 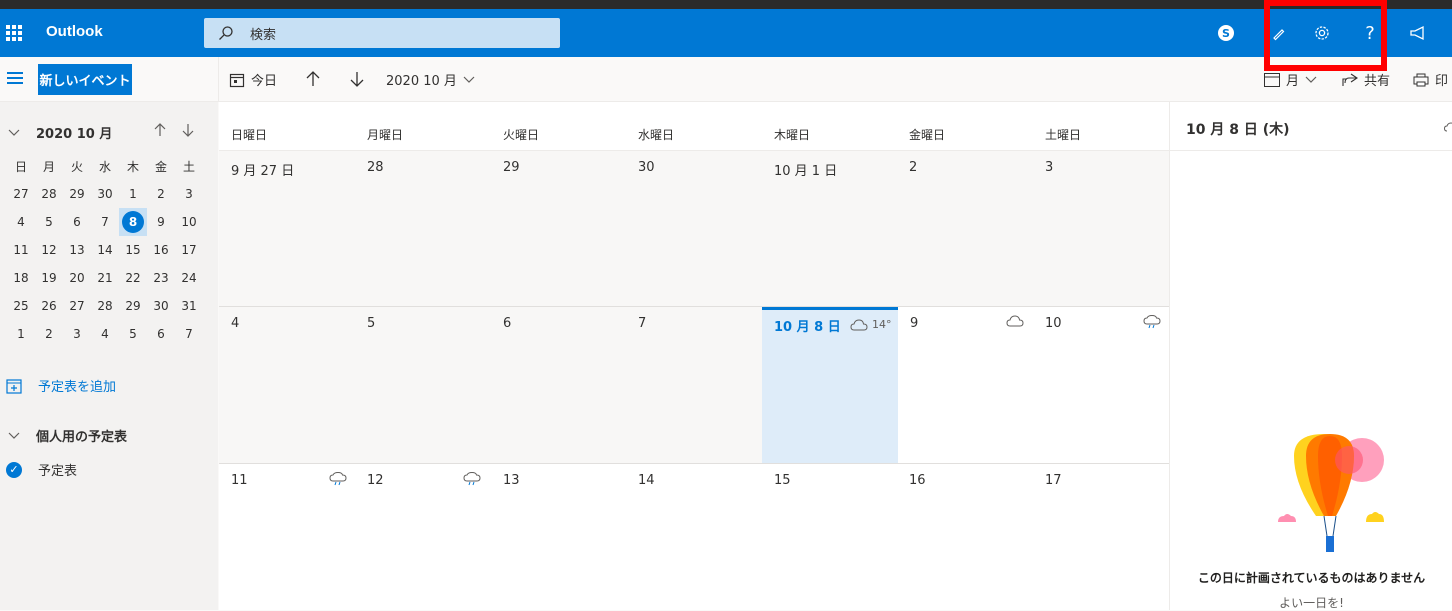 What do you see at coordinates (61, 385) in the screenshot?
I see `add-calendar-link: 予定表を追加` at bounding box center [61, 385].